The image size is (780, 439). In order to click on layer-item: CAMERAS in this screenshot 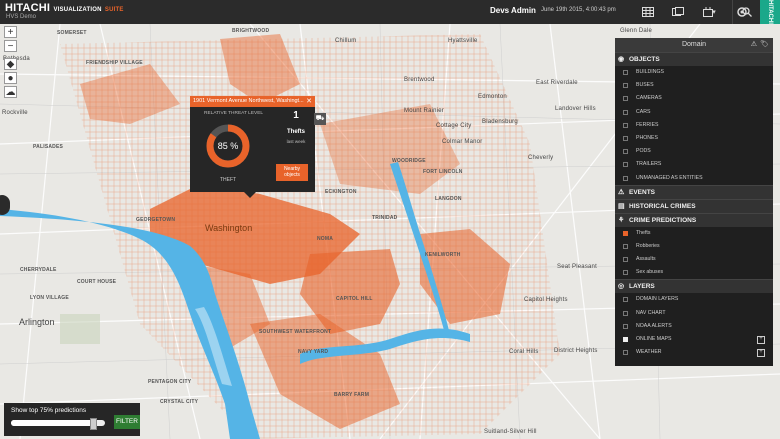, I will do `click(694, 98)`.